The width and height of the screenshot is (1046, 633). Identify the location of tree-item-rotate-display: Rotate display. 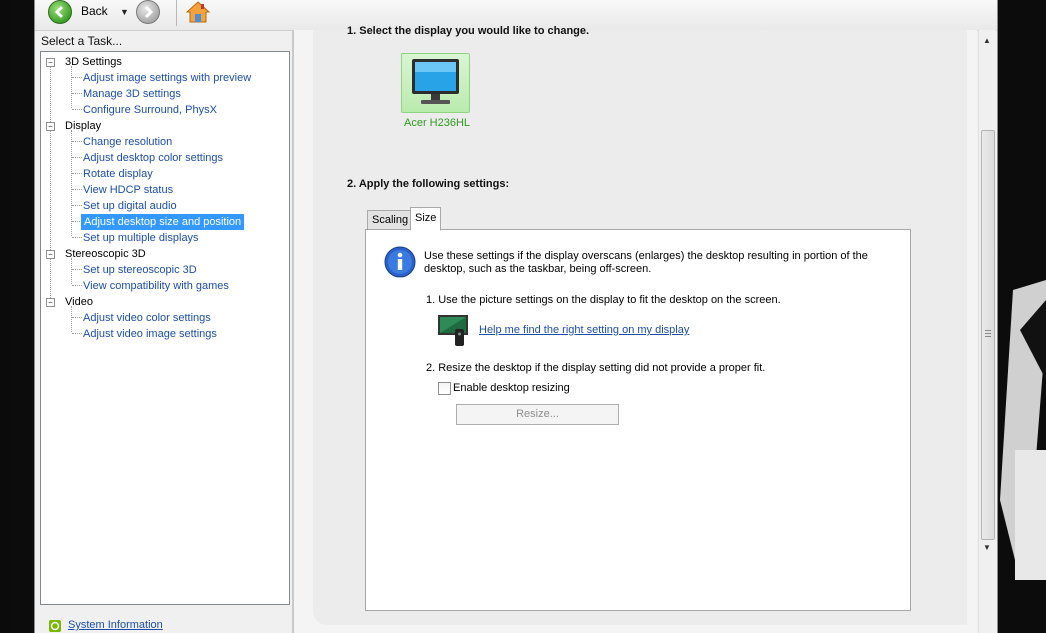
(118, 174).